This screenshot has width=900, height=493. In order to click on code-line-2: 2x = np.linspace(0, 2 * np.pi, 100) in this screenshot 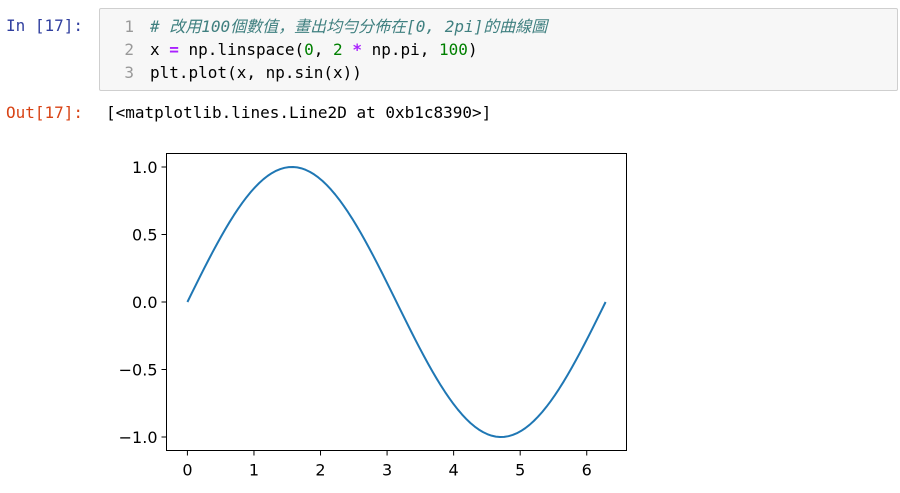, I will do `click(289, 50)`.